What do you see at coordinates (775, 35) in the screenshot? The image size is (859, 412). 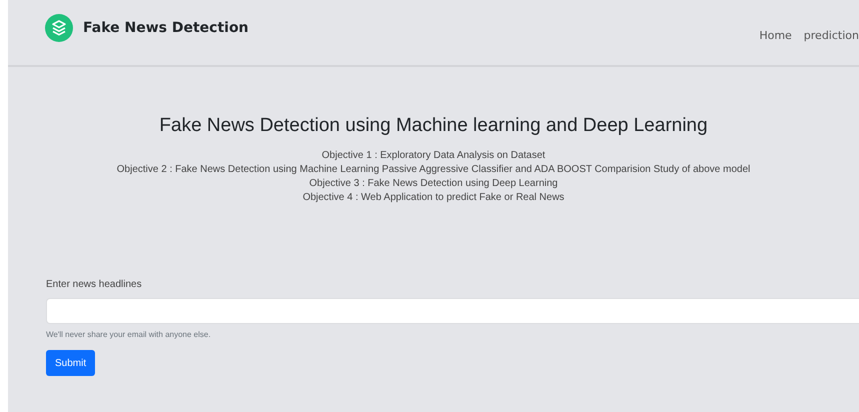 I see `nav-link: Home` at bounding box center [775, 35].